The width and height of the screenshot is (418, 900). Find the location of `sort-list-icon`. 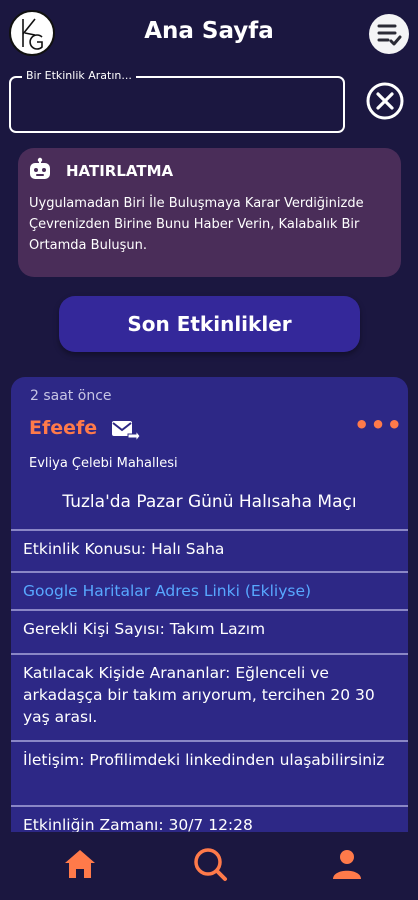

sort-list-icon is located at coordinates (389, 34).